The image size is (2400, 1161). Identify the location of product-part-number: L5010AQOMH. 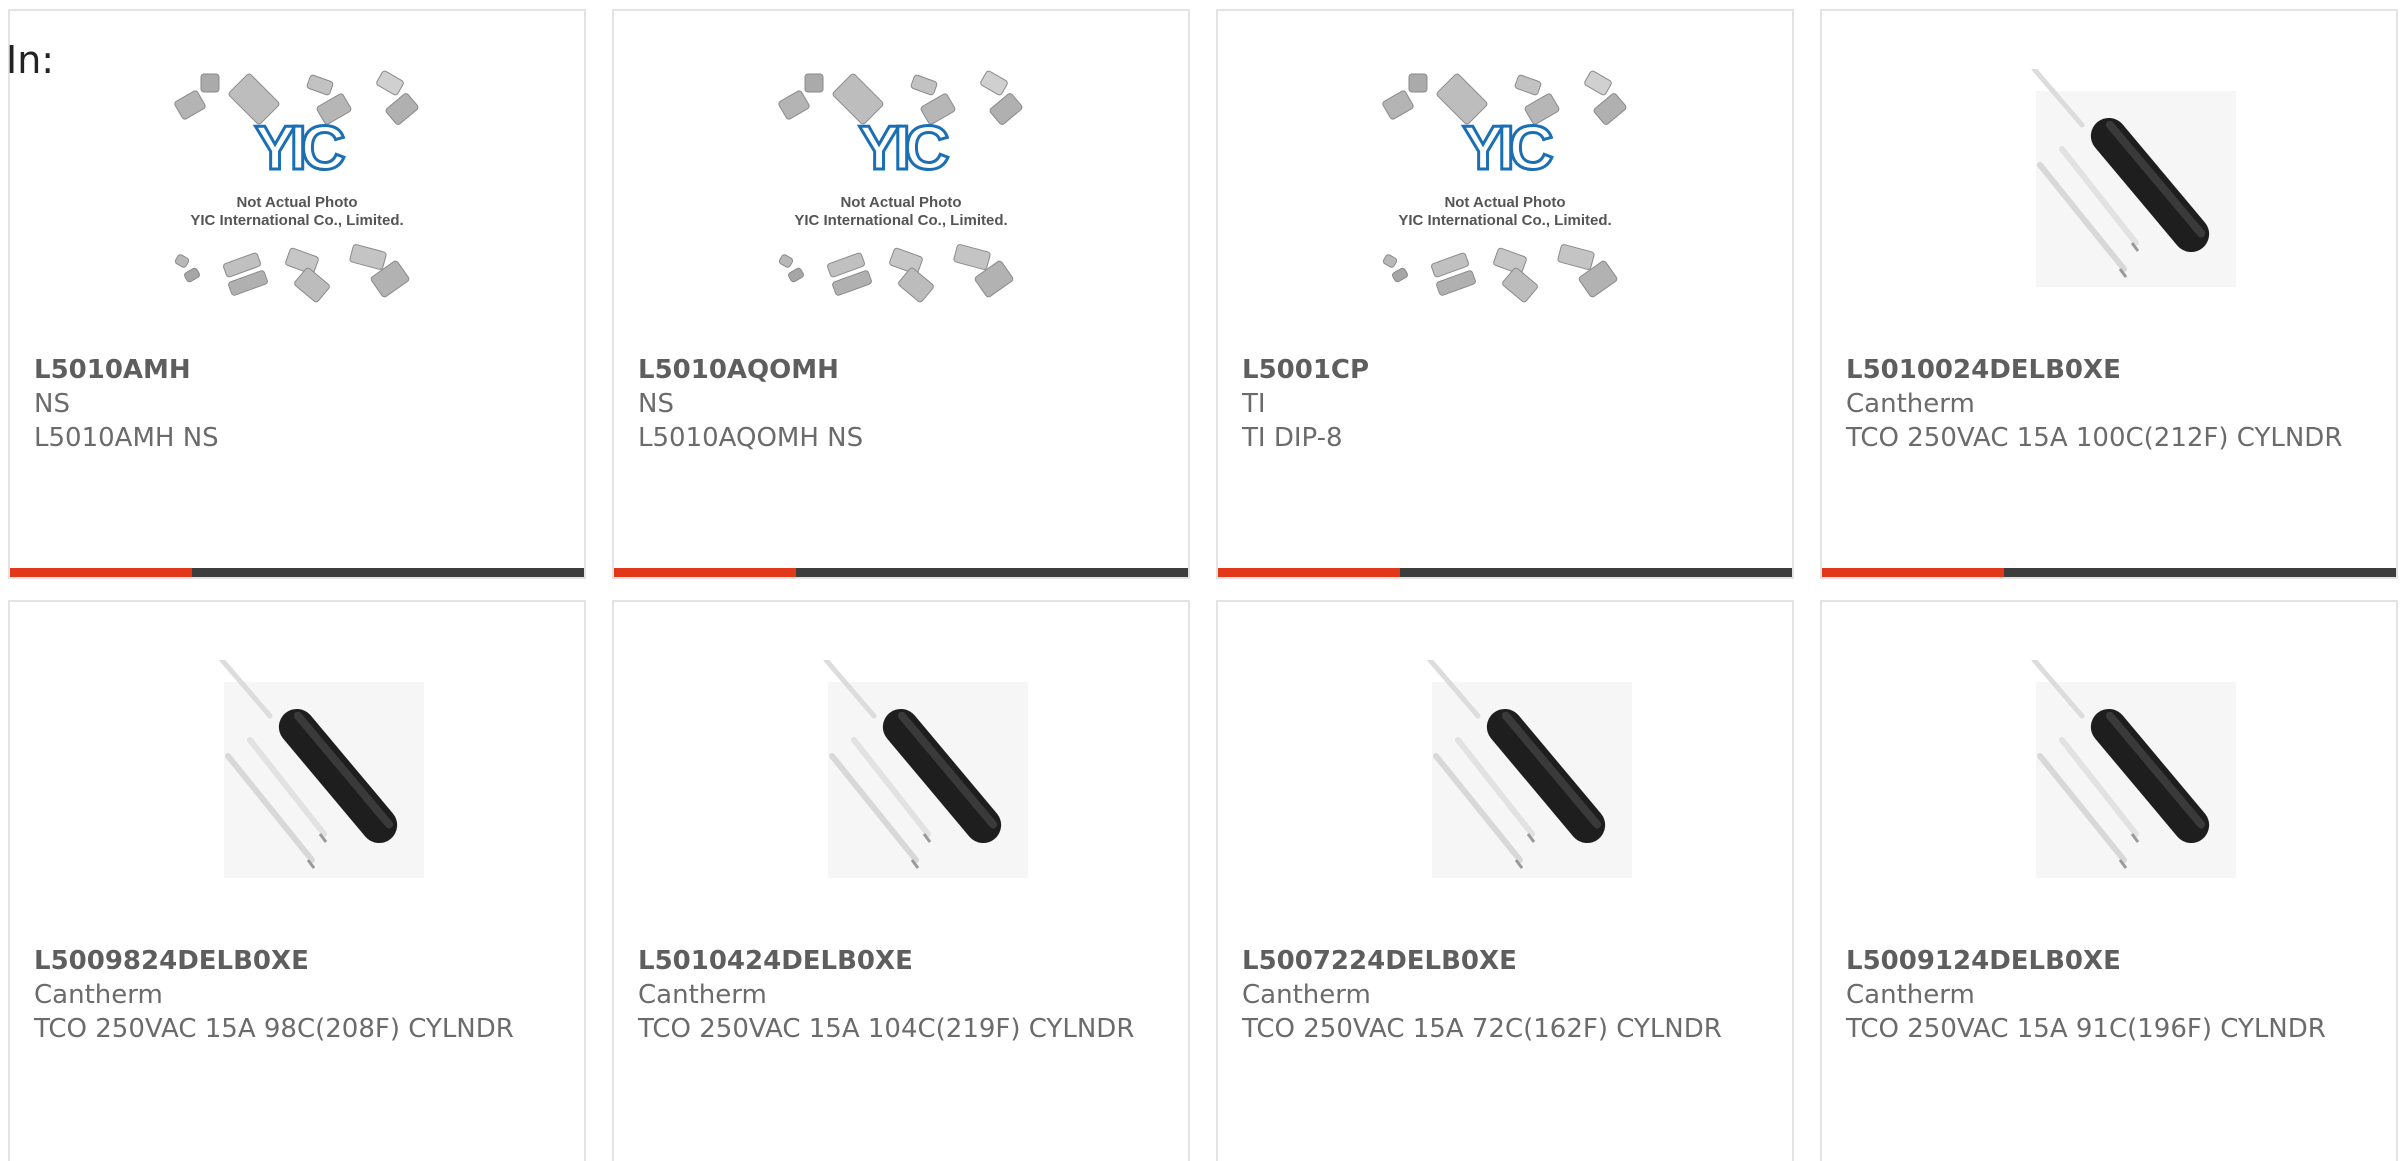
(903, 370).